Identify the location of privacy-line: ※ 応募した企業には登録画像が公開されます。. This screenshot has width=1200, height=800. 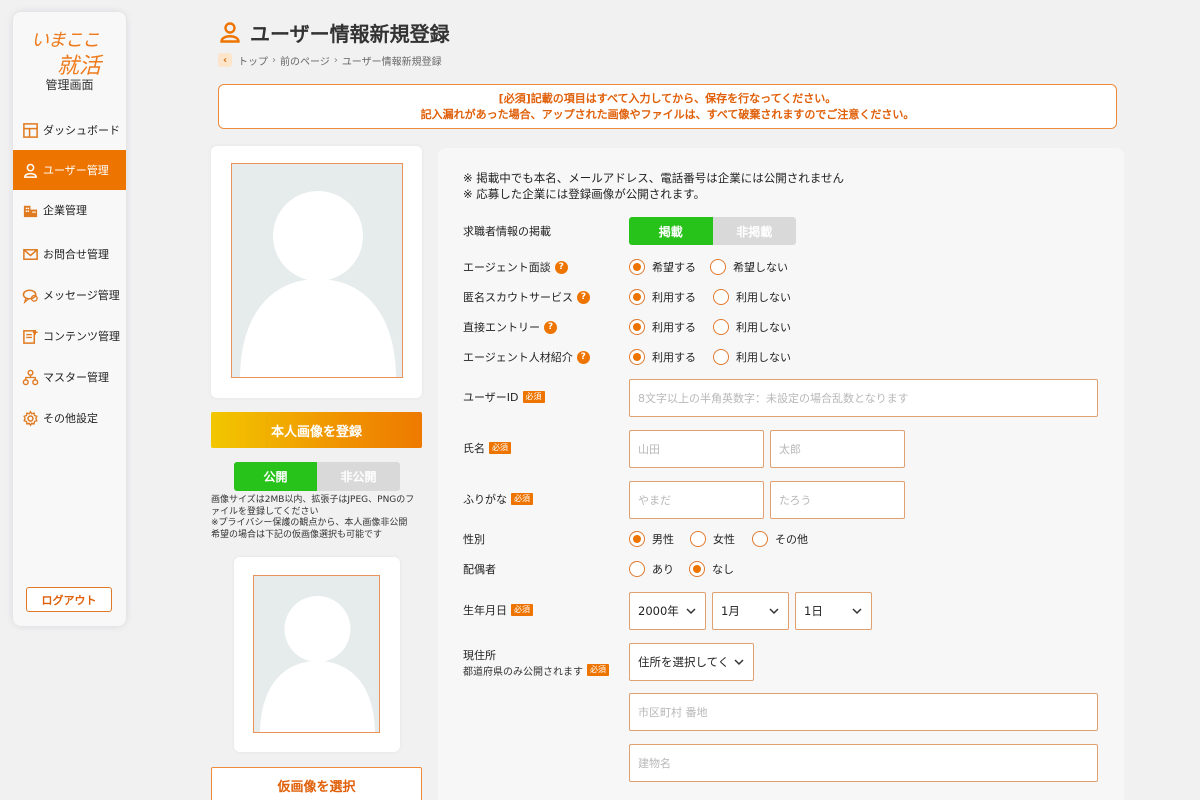
(584, 194).